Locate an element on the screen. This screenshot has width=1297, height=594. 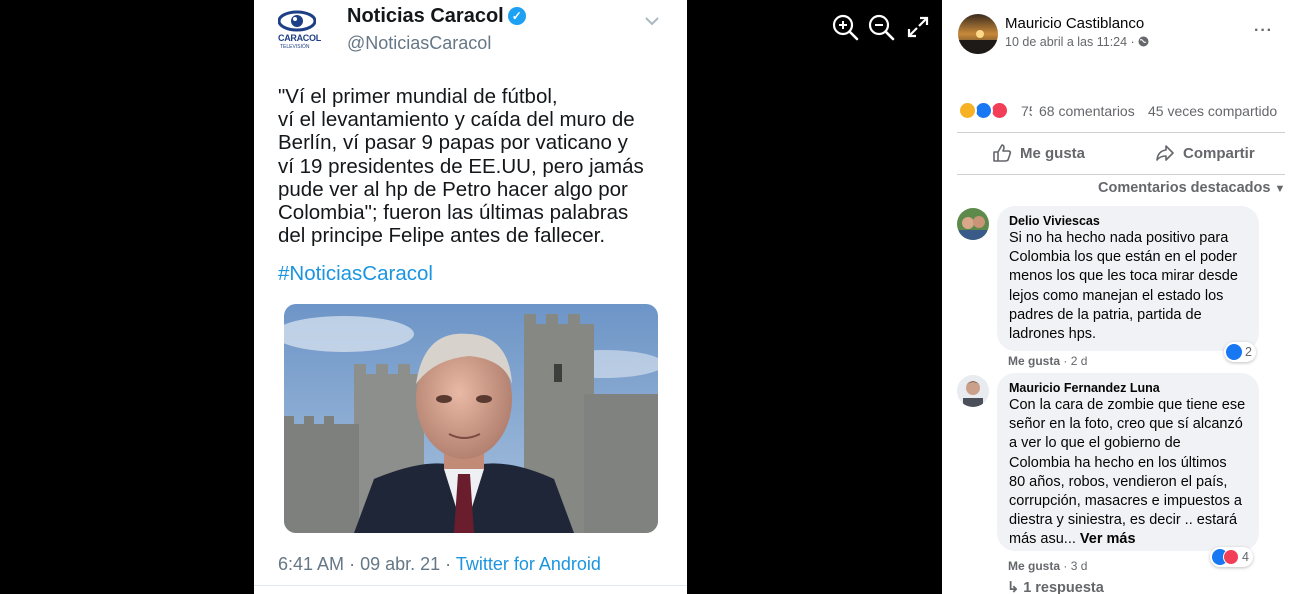
tweet-text-line: del principe Felipe antes de fallecer. is located at coordinates (442, 236).